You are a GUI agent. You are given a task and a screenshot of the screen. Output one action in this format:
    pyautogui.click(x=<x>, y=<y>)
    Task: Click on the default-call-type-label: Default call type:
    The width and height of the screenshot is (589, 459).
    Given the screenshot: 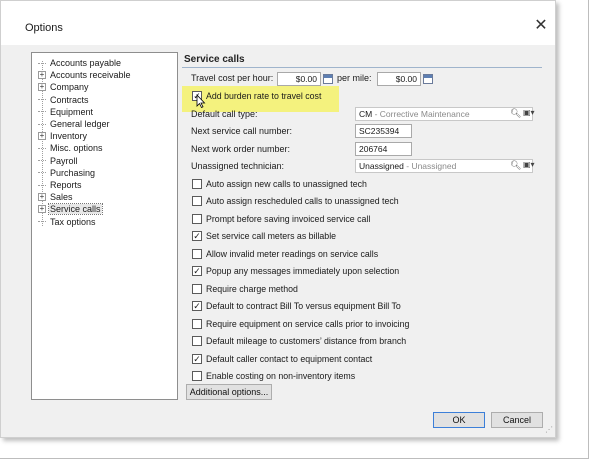 What is the action you would take?
    pyautogui.click(x=224, y=114)
    